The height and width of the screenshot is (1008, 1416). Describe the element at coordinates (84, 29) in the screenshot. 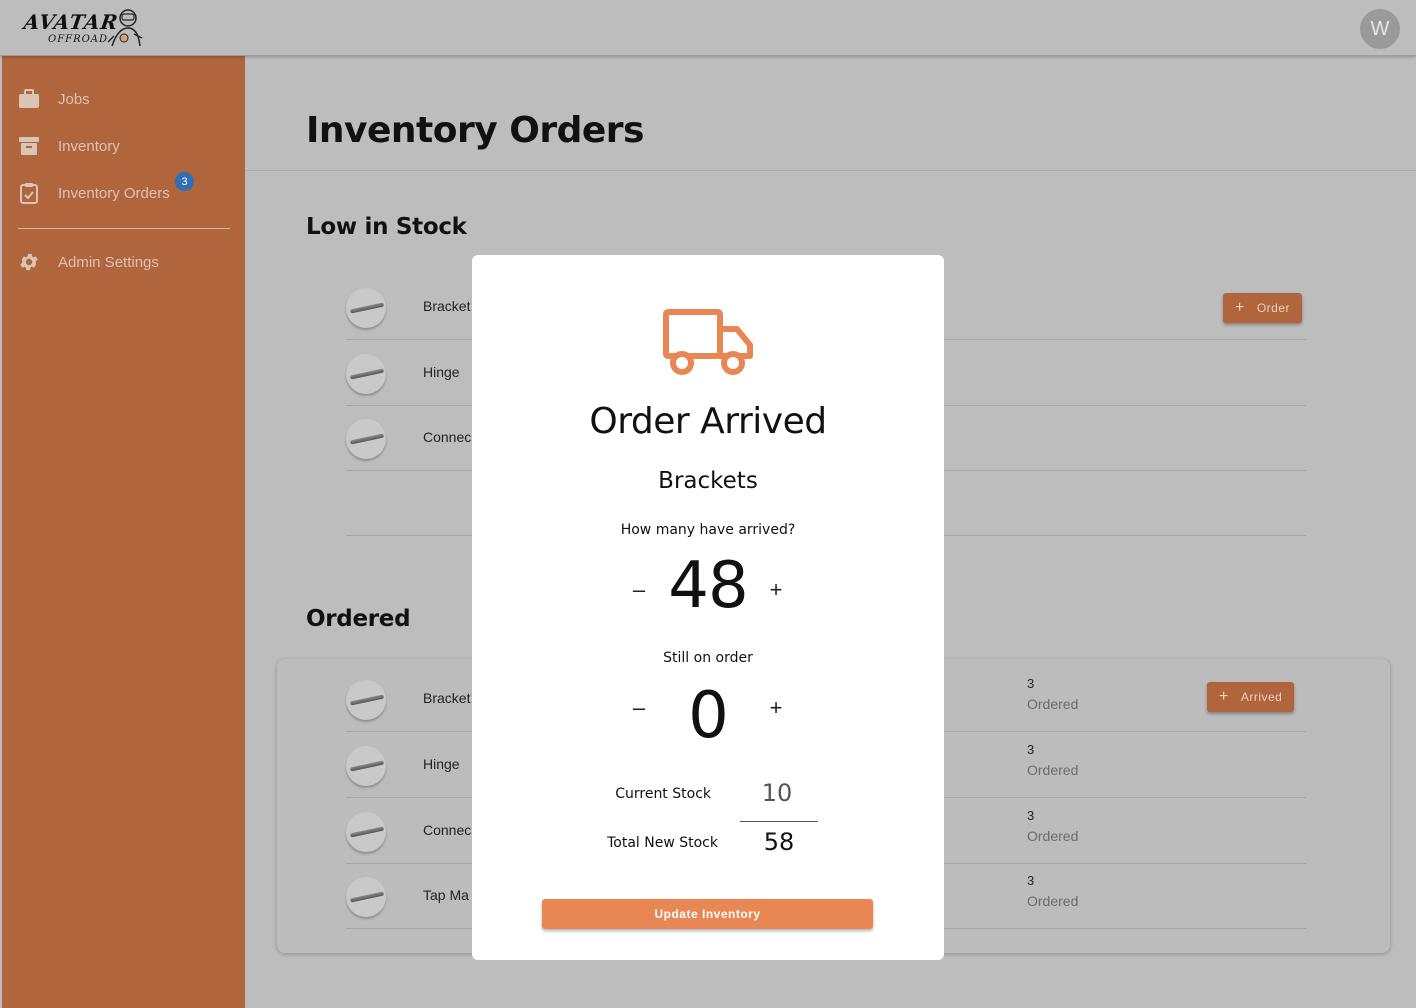

I see `brand-logo: AVATAR OFFROAD` at that location.